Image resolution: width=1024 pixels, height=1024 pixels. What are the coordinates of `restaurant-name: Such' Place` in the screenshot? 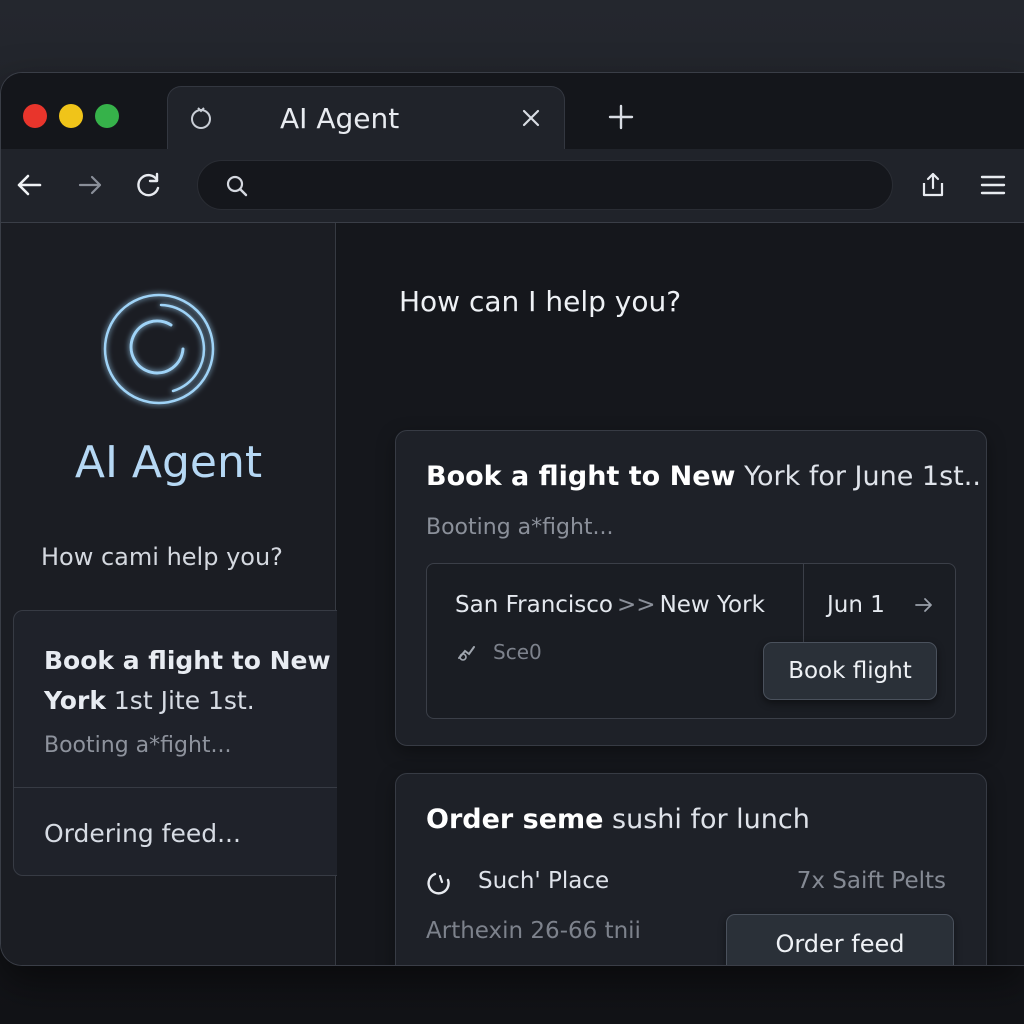 It's located at (544, 881).